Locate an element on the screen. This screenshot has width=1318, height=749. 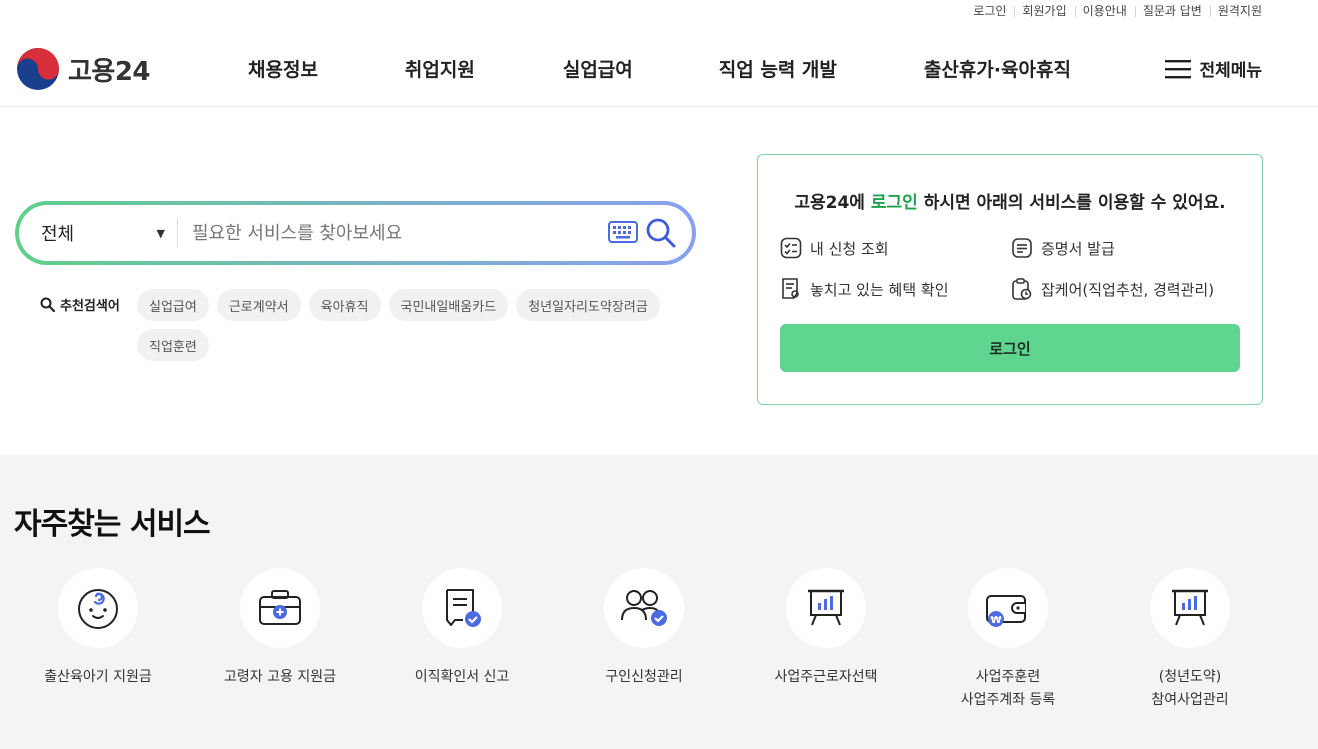
search-scope-value: 전체 is located at coordinates (58, 234).